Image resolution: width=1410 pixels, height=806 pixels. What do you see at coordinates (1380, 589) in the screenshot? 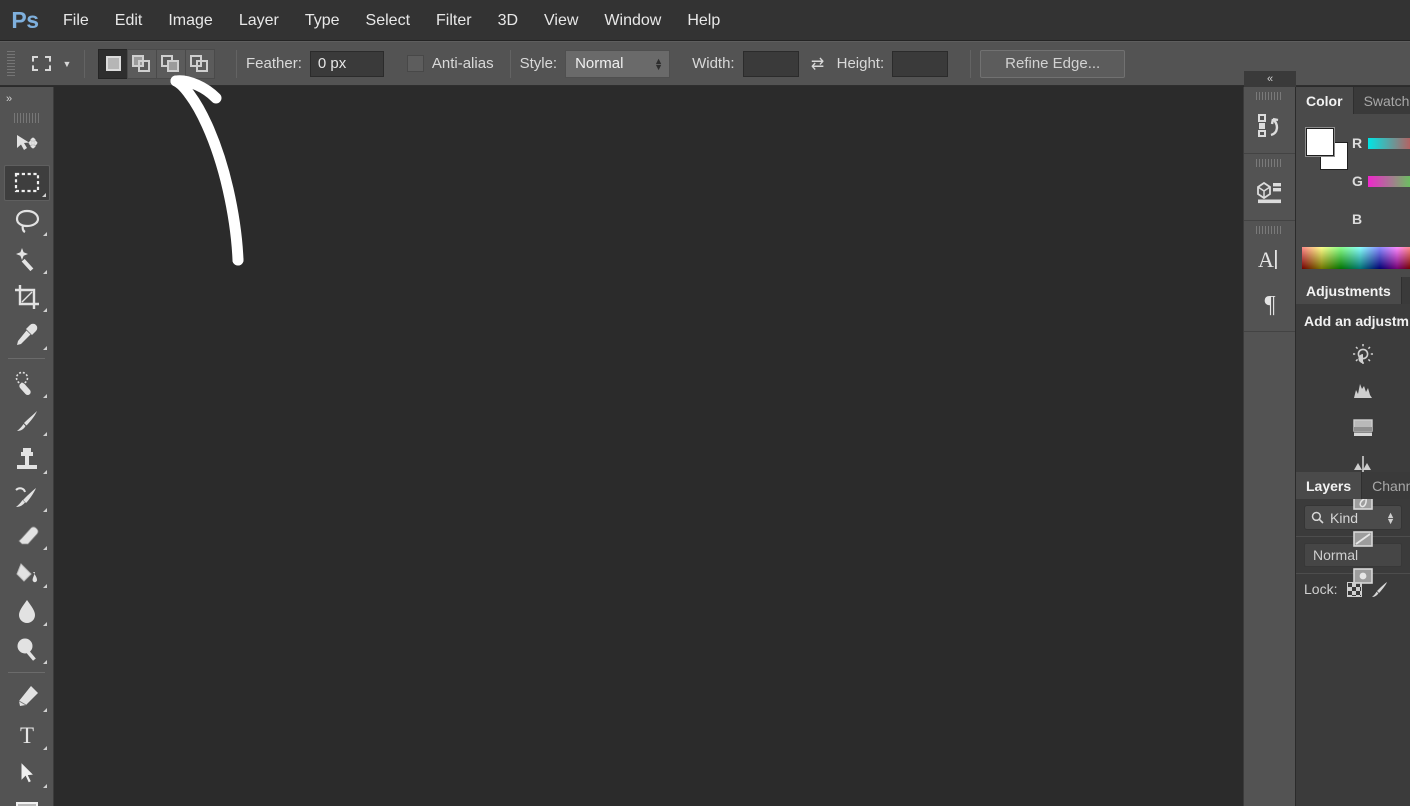
I see `lock-image-pixels-icon` at bounding box center [1380, 589].